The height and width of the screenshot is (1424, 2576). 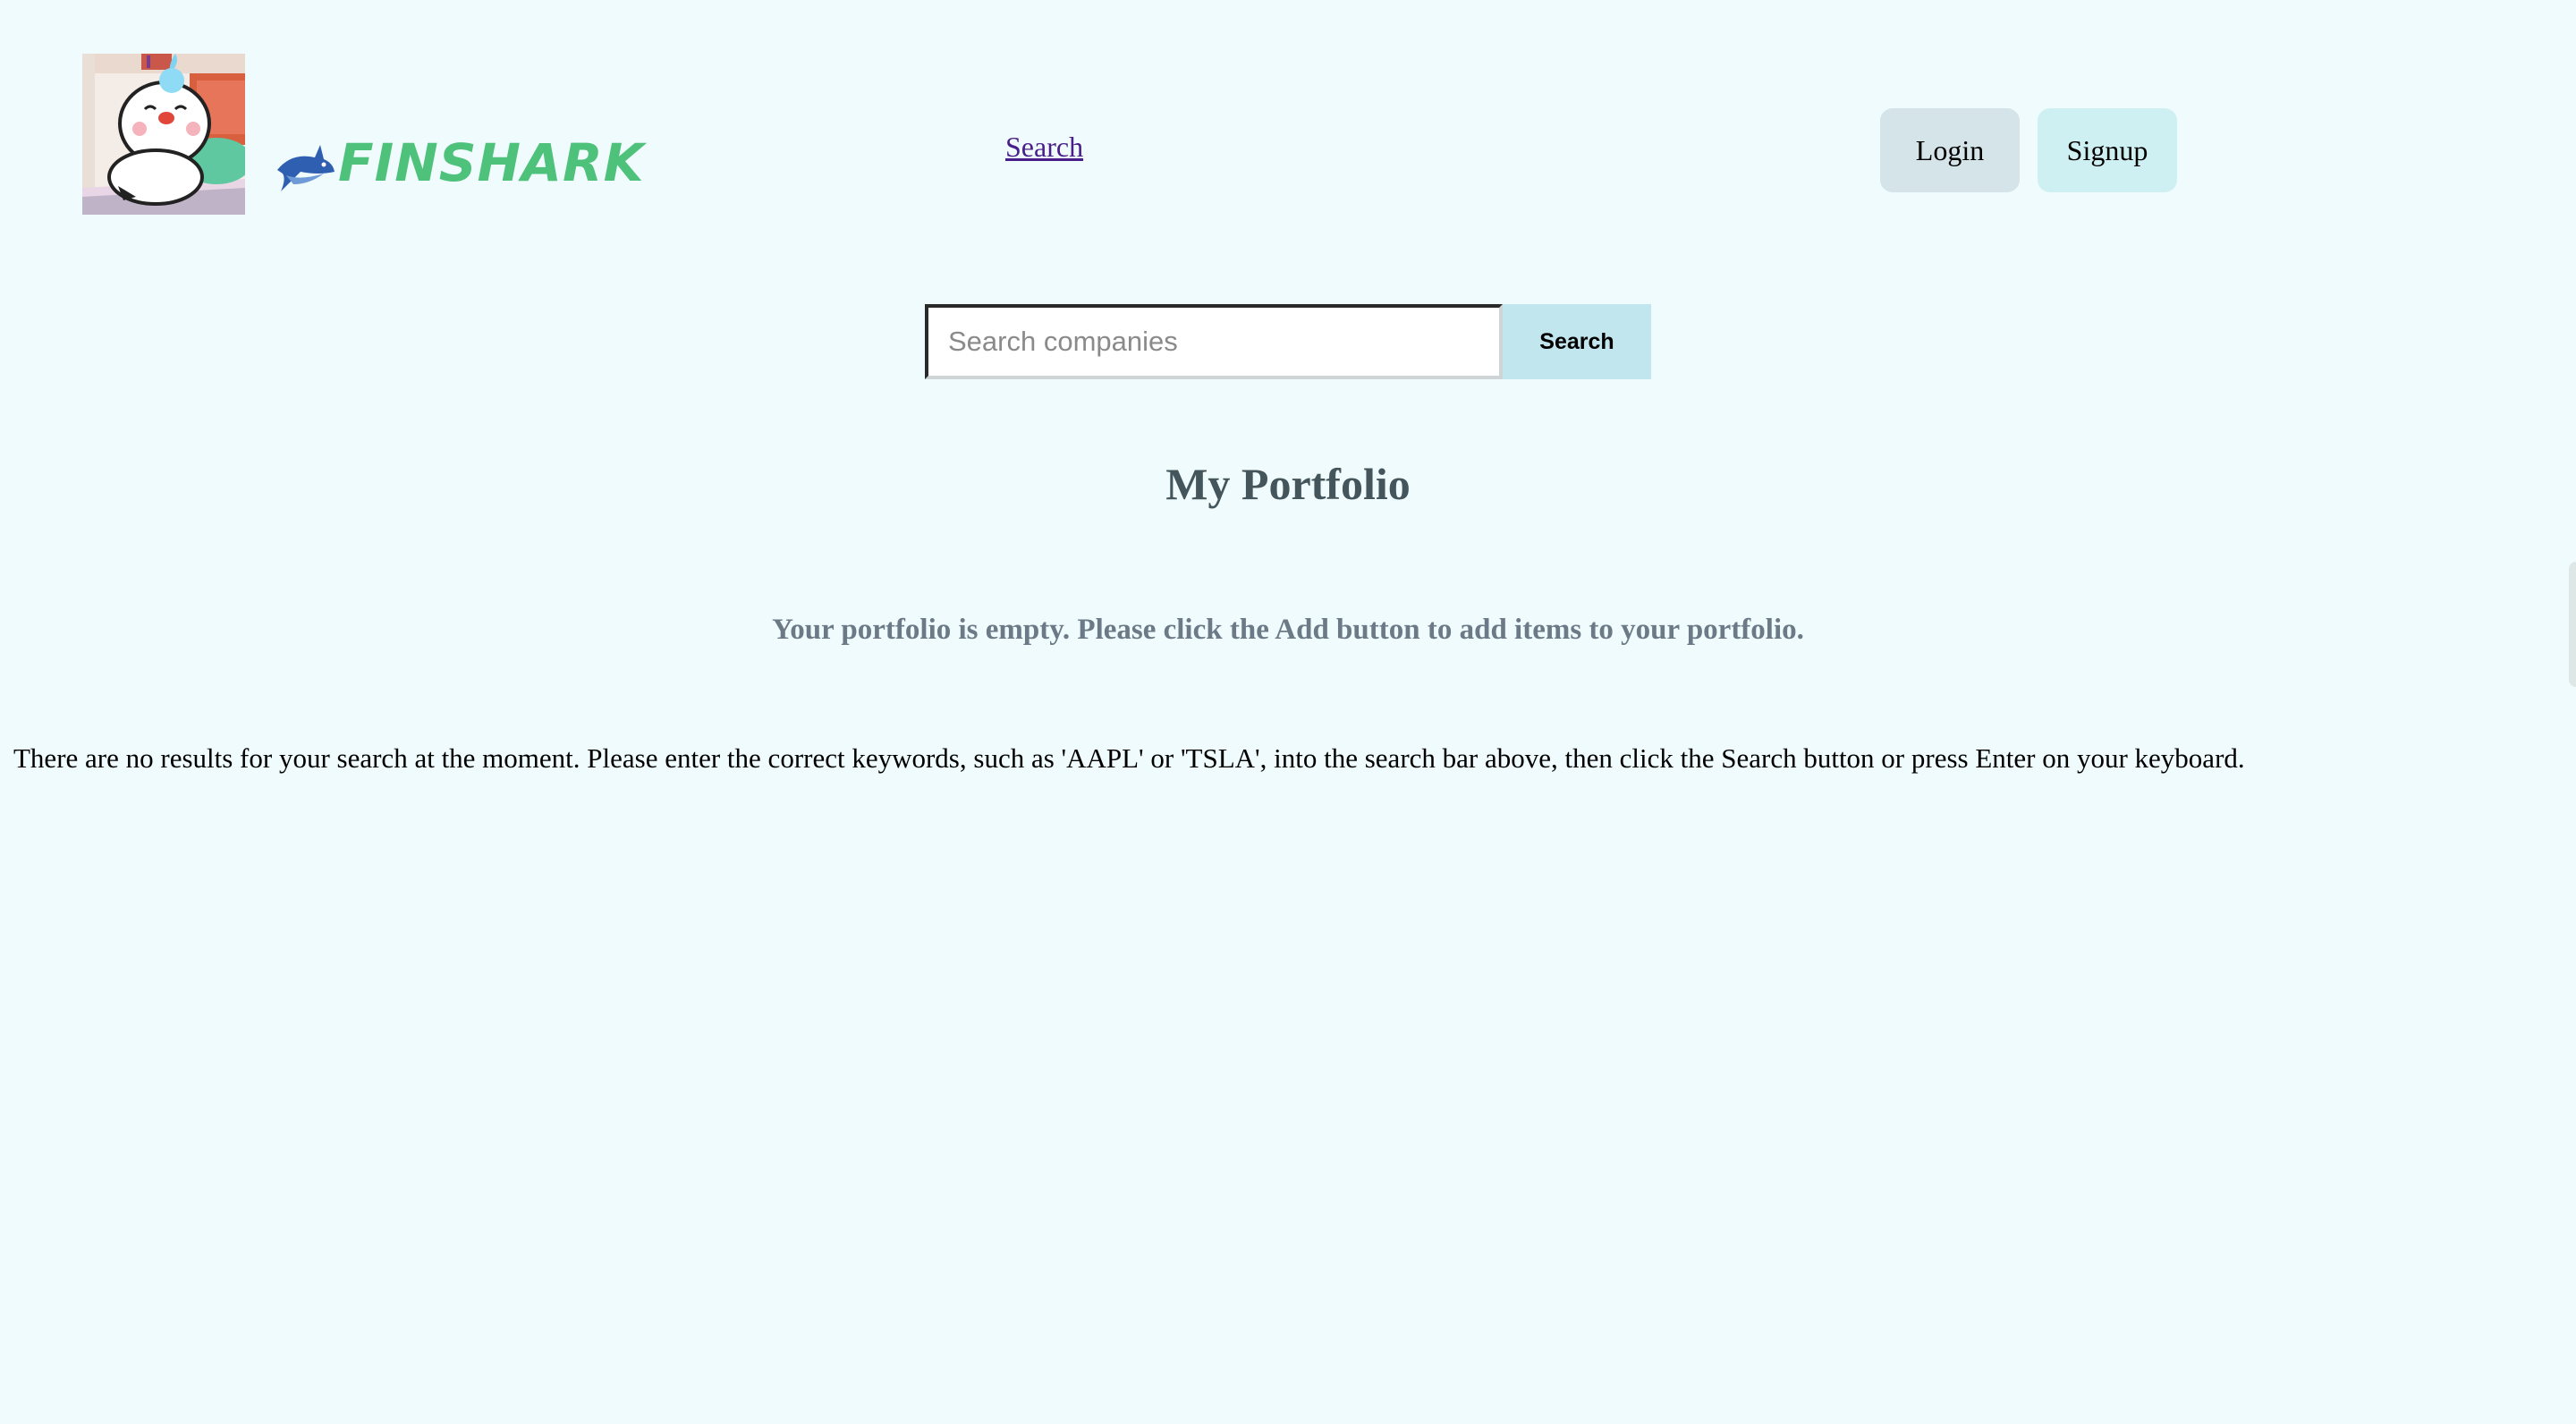 What do you see at coordinates (1577, 341) in the screenshot?
I see `search-button: Search` at bounding box center [1577, 341].